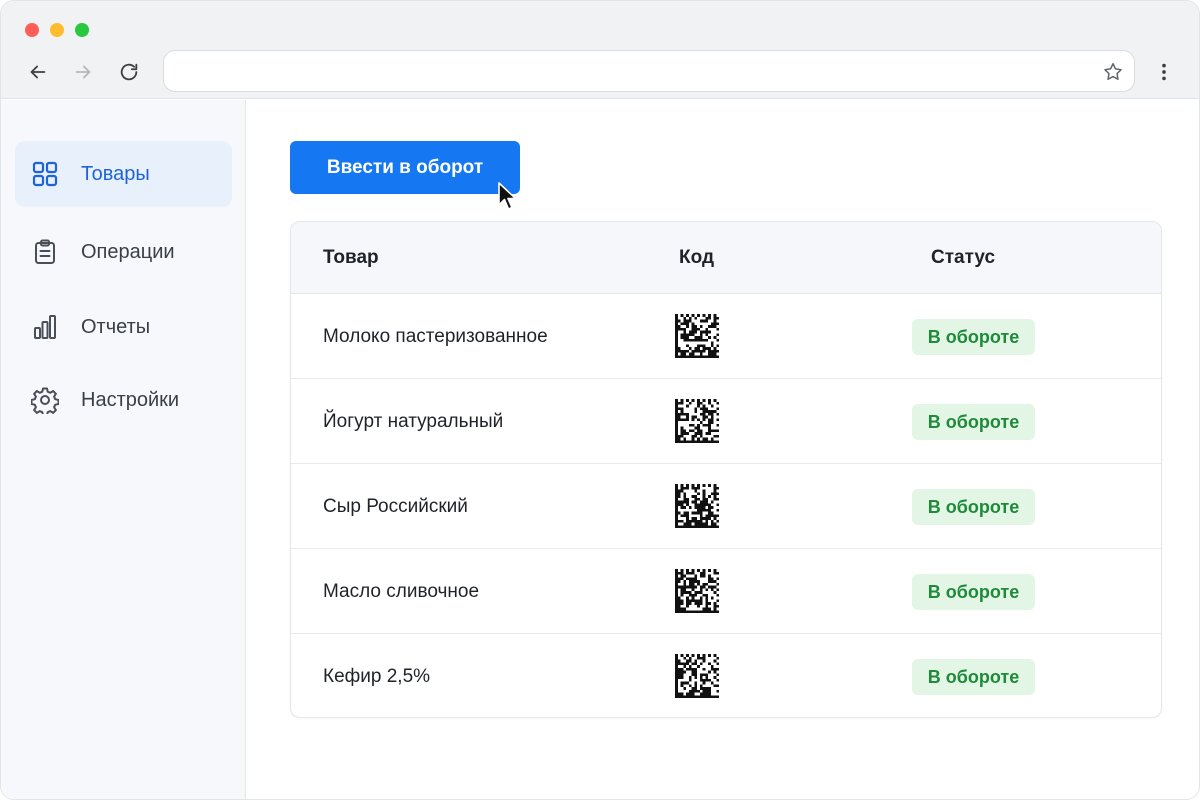 This screenshot has width=1200, height=800. I want to click on reload-icon, so click(129, 72).